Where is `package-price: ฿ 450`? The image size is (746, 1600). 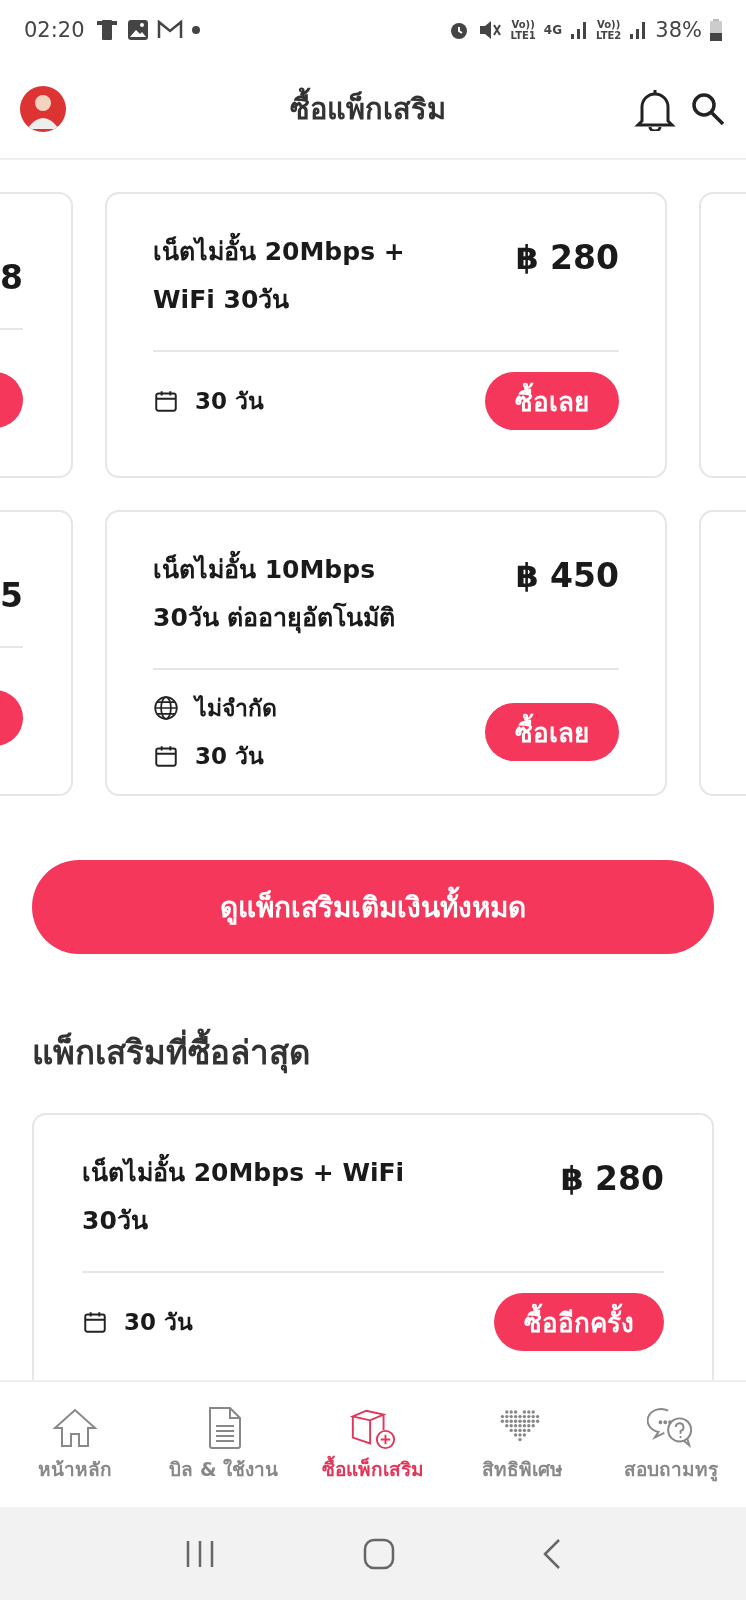
package-price: ฿ 450 is located at coordinates (567, 575).